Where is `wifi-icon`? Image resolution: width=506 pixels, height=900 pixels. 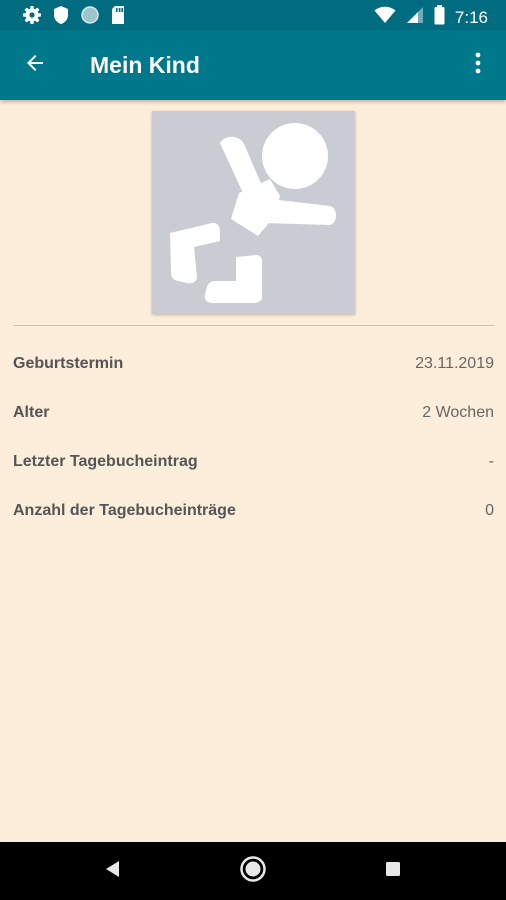 wifi-icon is located at coordinates (385, 17).